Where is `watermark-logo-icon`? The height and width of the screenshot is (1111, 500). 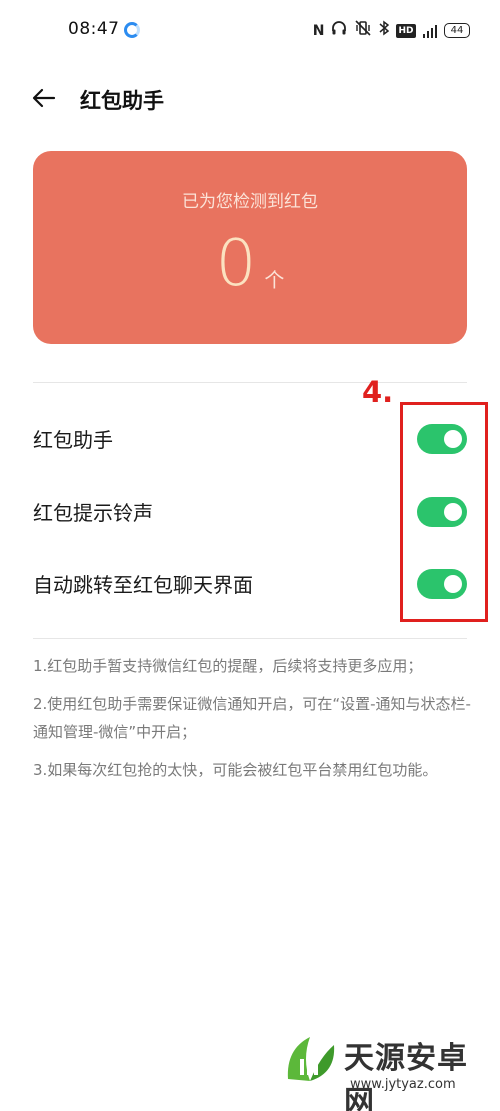 watermark-logo-icon is located at coordinates (311, 1059).